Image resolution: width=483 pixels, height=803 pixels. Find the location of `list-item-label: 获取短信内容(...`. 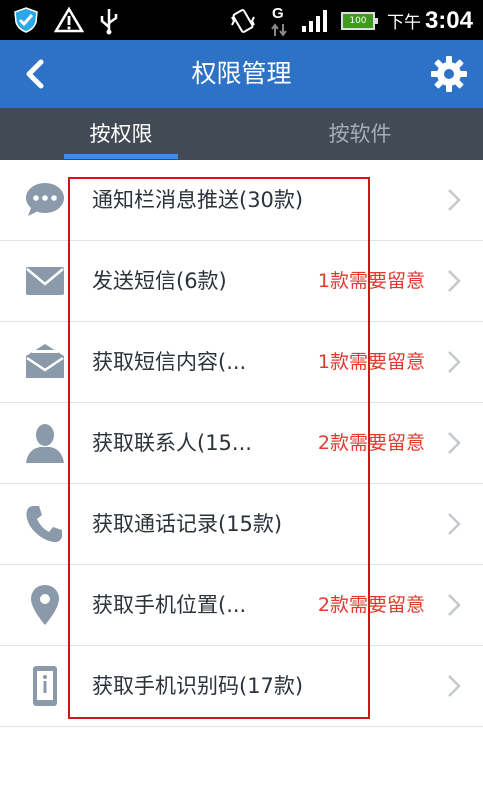

list-item-label: 获取短信内容(... is located at coordinates (169, 362).